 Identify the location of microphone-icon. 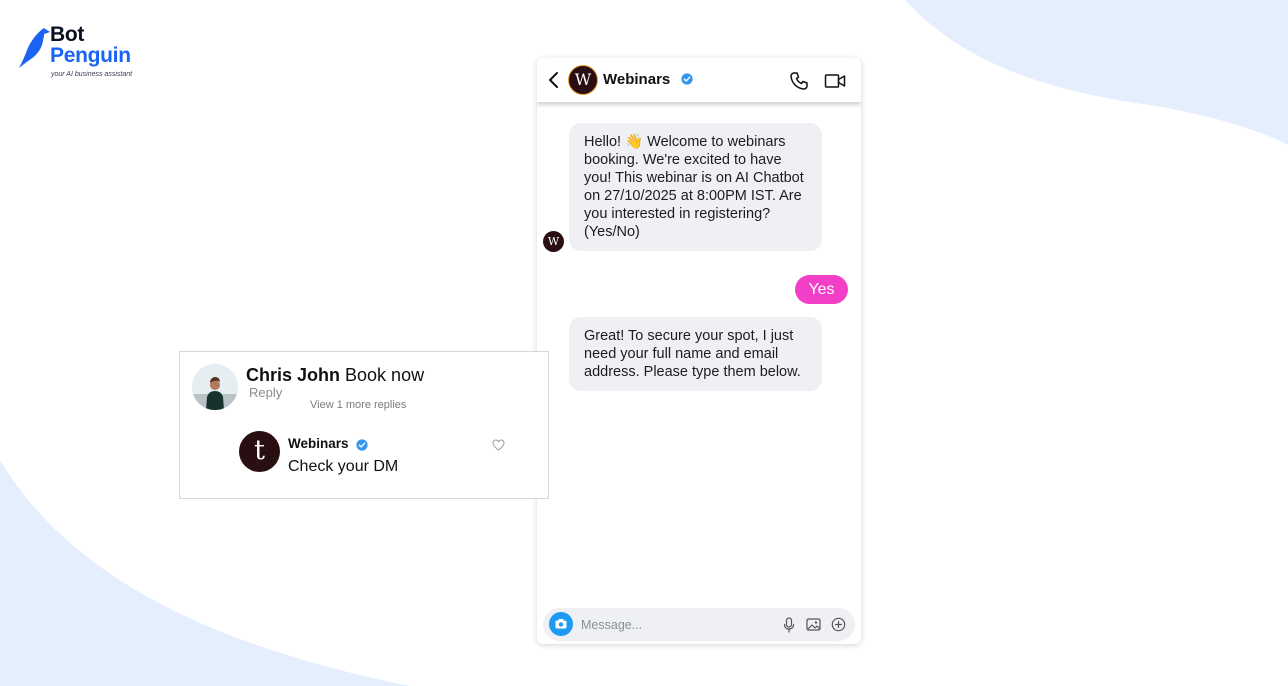
(789, 625).